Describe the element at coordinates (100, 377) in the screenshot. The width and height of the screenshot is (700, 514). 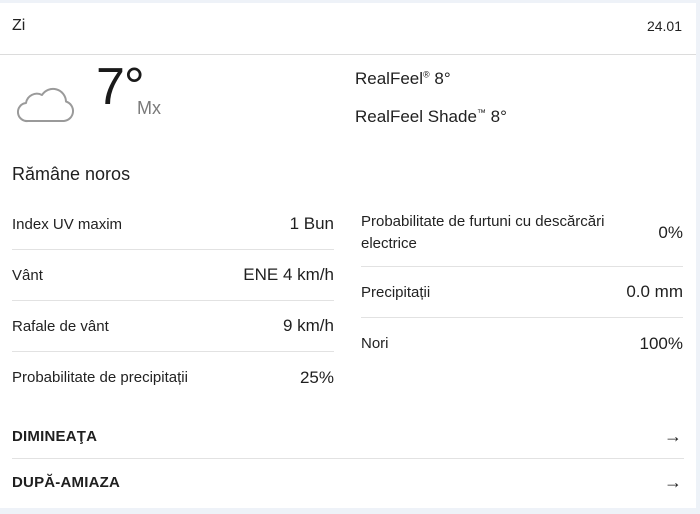
I see `detail-label: Probabilitate de precipitații` at that location.